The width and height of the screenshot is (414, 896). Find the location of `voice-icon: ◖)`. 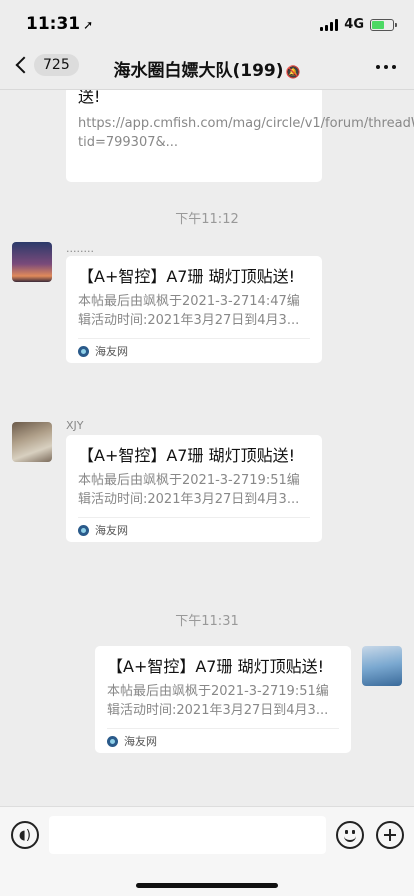

voice-icon: ◖) is located at coordinates (25, 835).